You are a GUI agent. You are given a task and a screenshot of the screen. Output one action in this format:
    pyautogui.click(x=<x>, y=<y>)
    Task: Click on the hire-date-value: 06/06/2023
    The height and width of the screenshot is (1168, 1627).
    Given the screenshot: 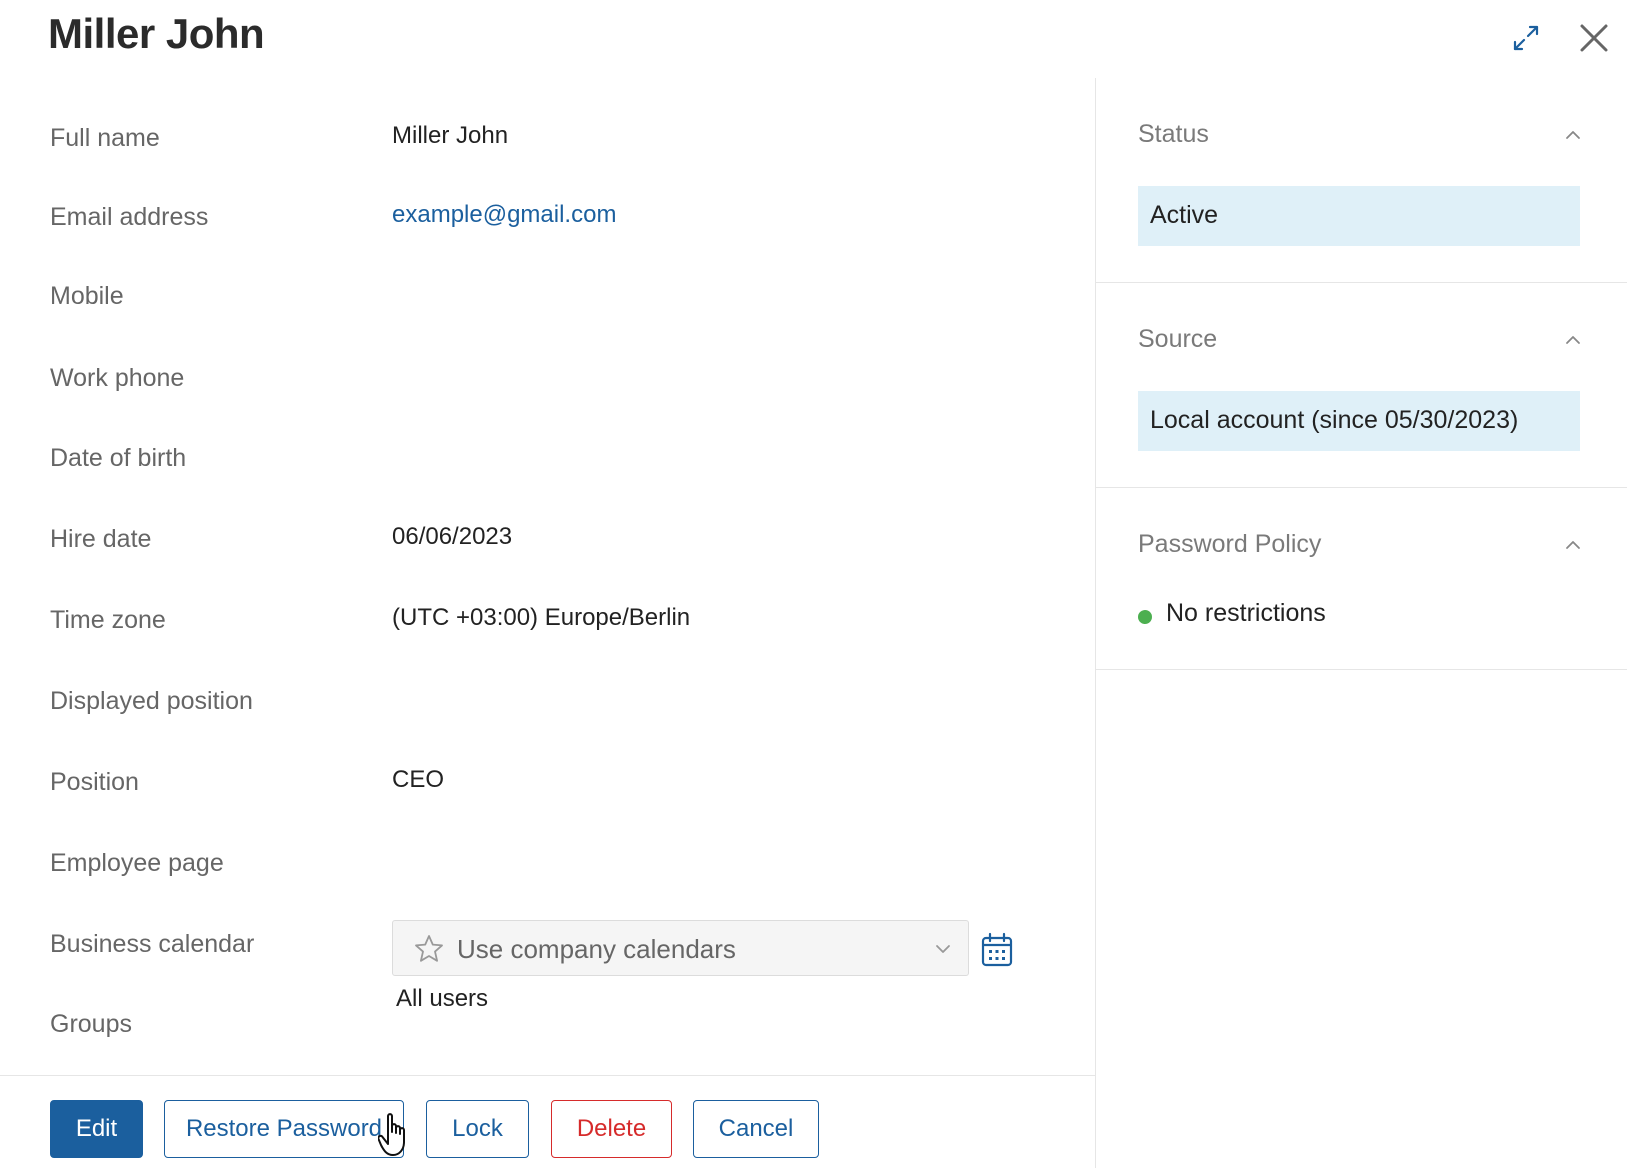 What is the action you would take?
    pyautogui.click(x=452, y=536)
    